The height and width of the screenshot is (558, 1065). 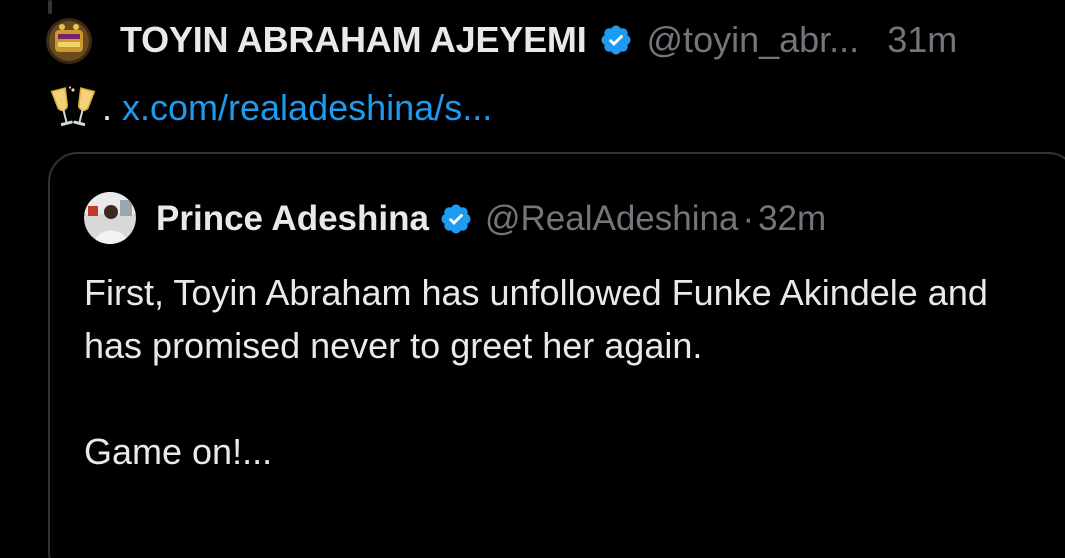 I want to click on quoted-author-handle: @RealAdeshina, so click(x=611, y=219).